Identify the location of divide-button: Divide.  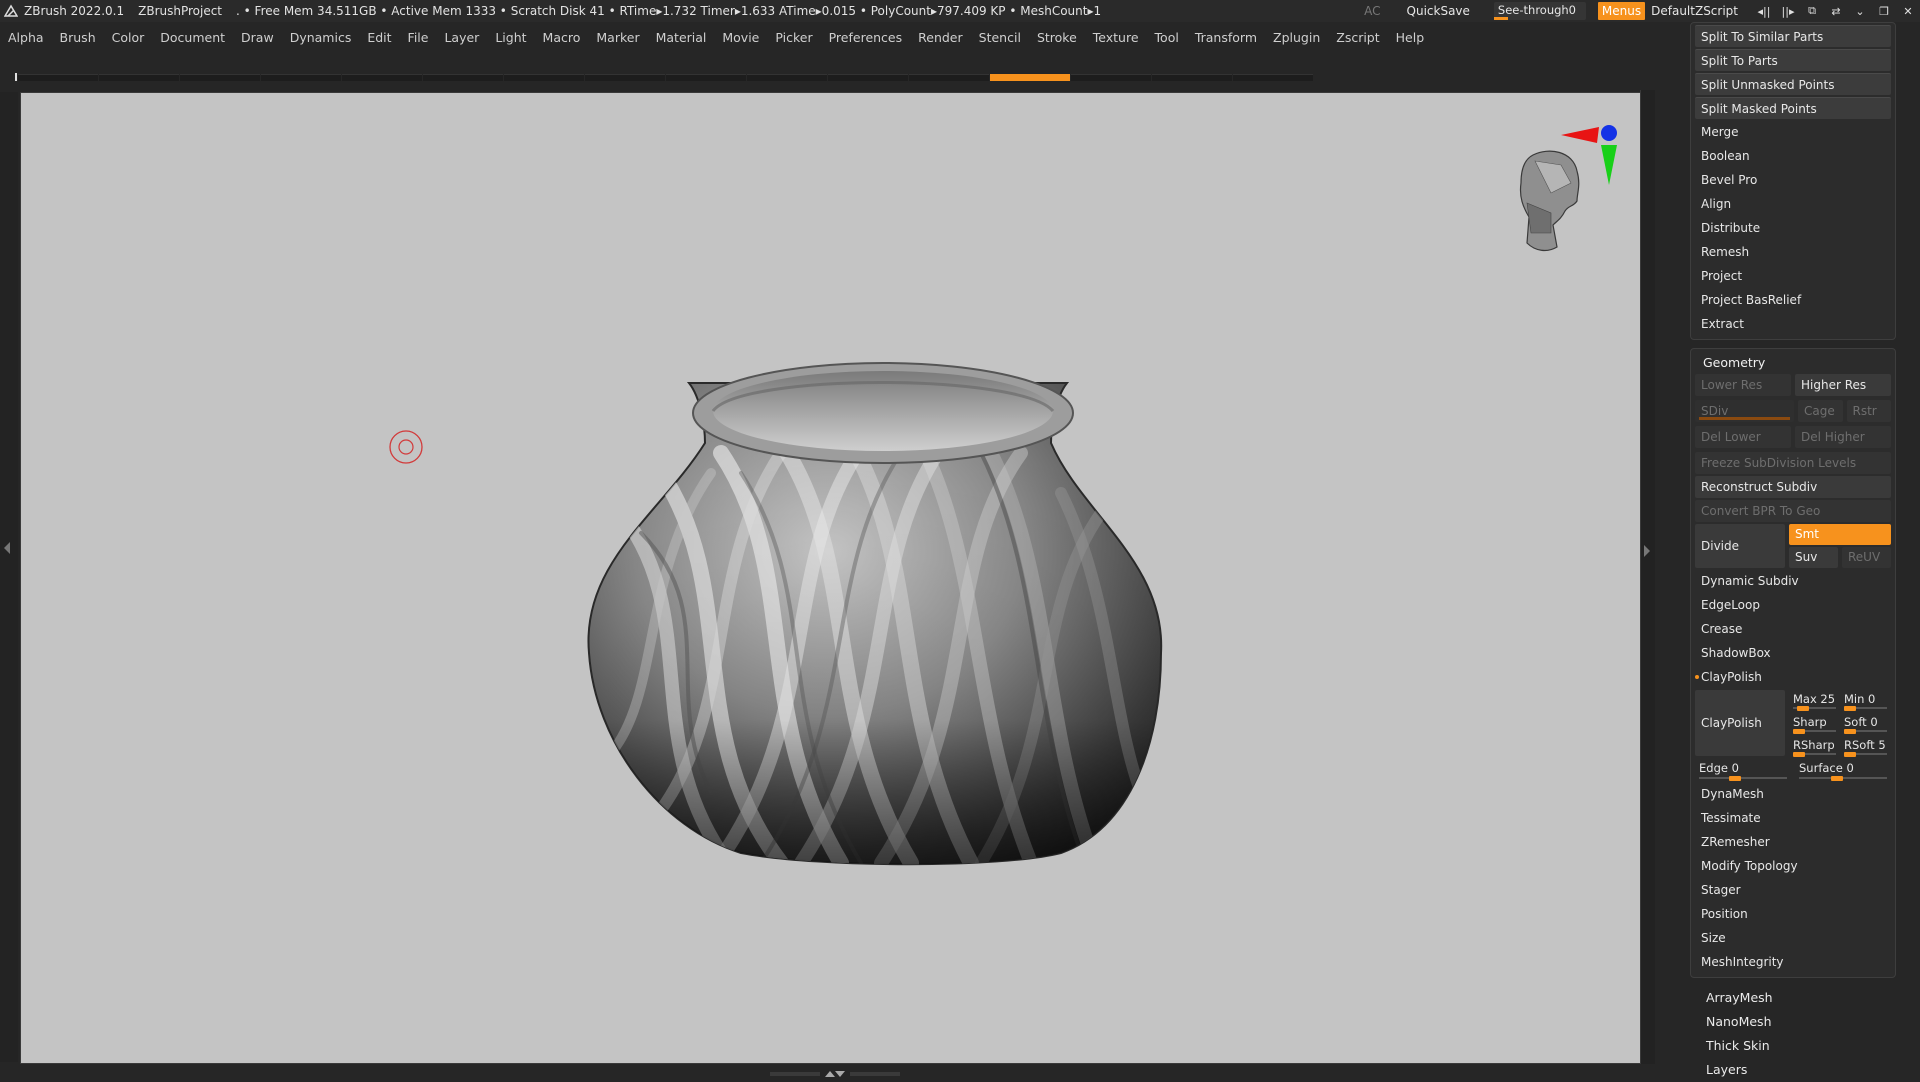
(1740, 546).